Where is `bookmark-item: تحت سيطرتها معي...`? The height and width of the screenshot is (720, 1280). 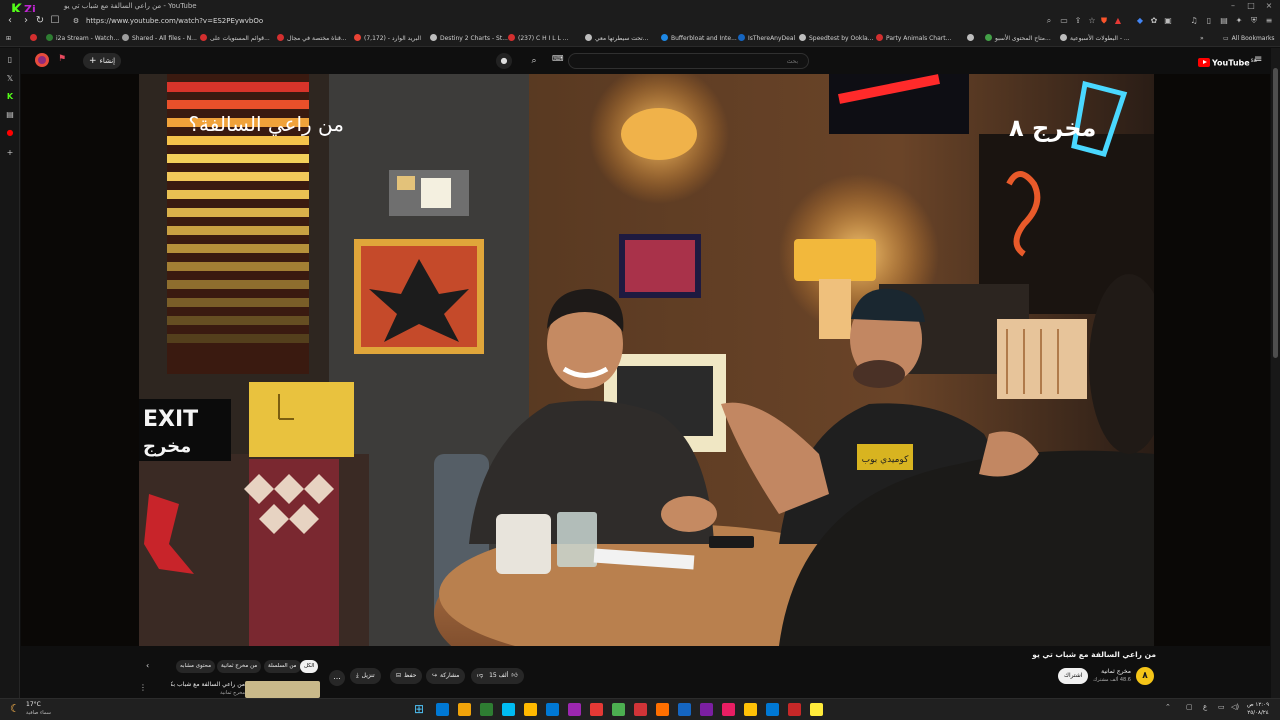 bookmark-item: تحت سيطرتها معي... is located at coordinates (616, 38).